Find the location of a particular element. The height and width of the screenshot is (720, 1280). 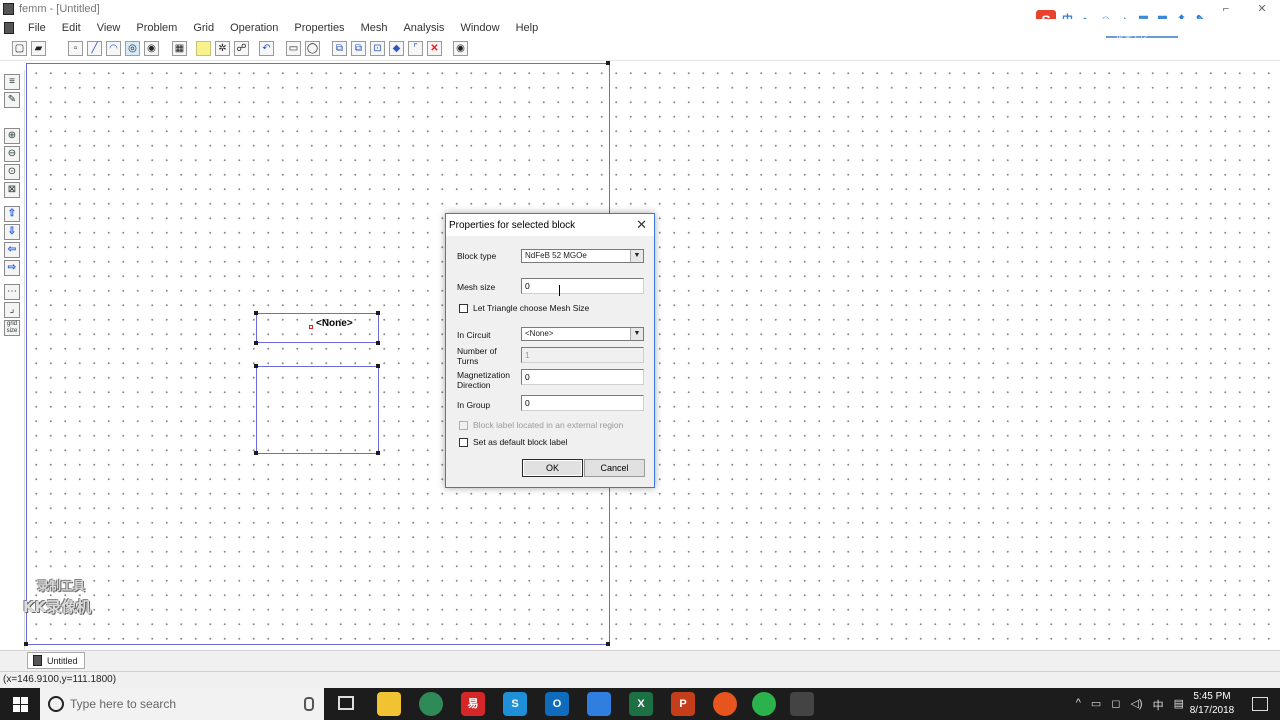

menu-problem: Problem is located at coordinates (156, 28).